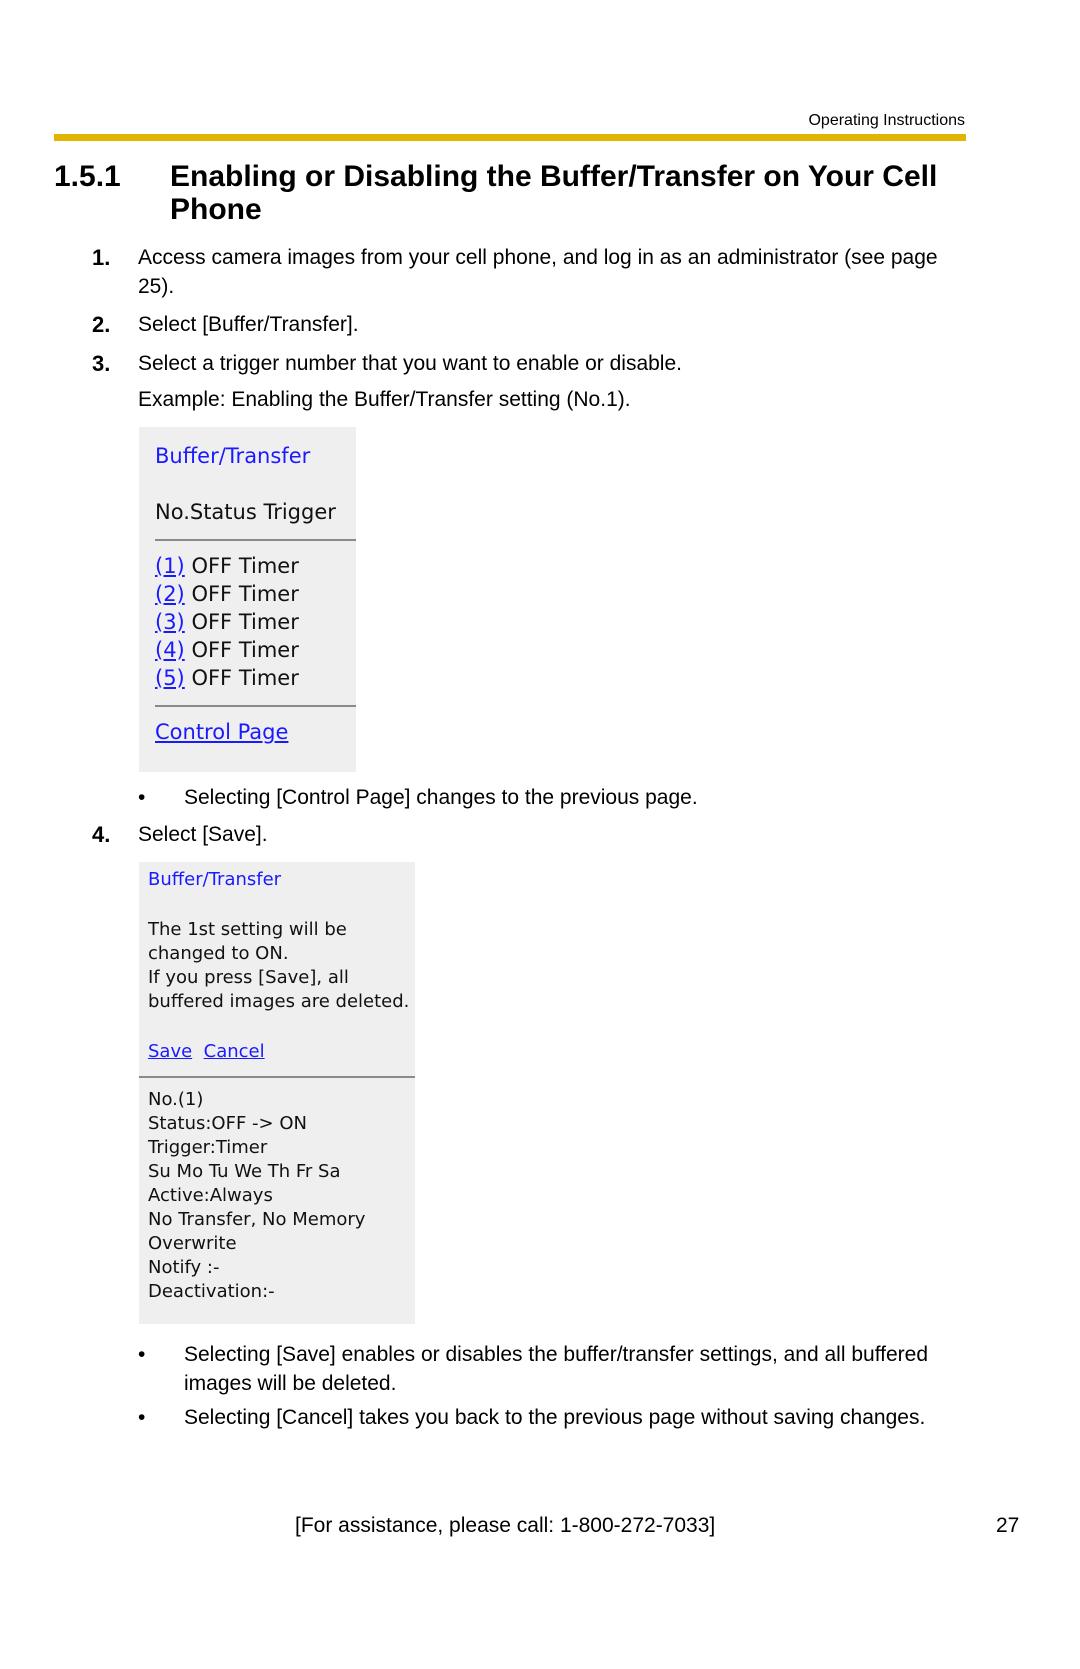 Image resolution: width=1080 pixels, height=1669 pixels. I want to click on step-text: Select [Save]., so click(203, 834).